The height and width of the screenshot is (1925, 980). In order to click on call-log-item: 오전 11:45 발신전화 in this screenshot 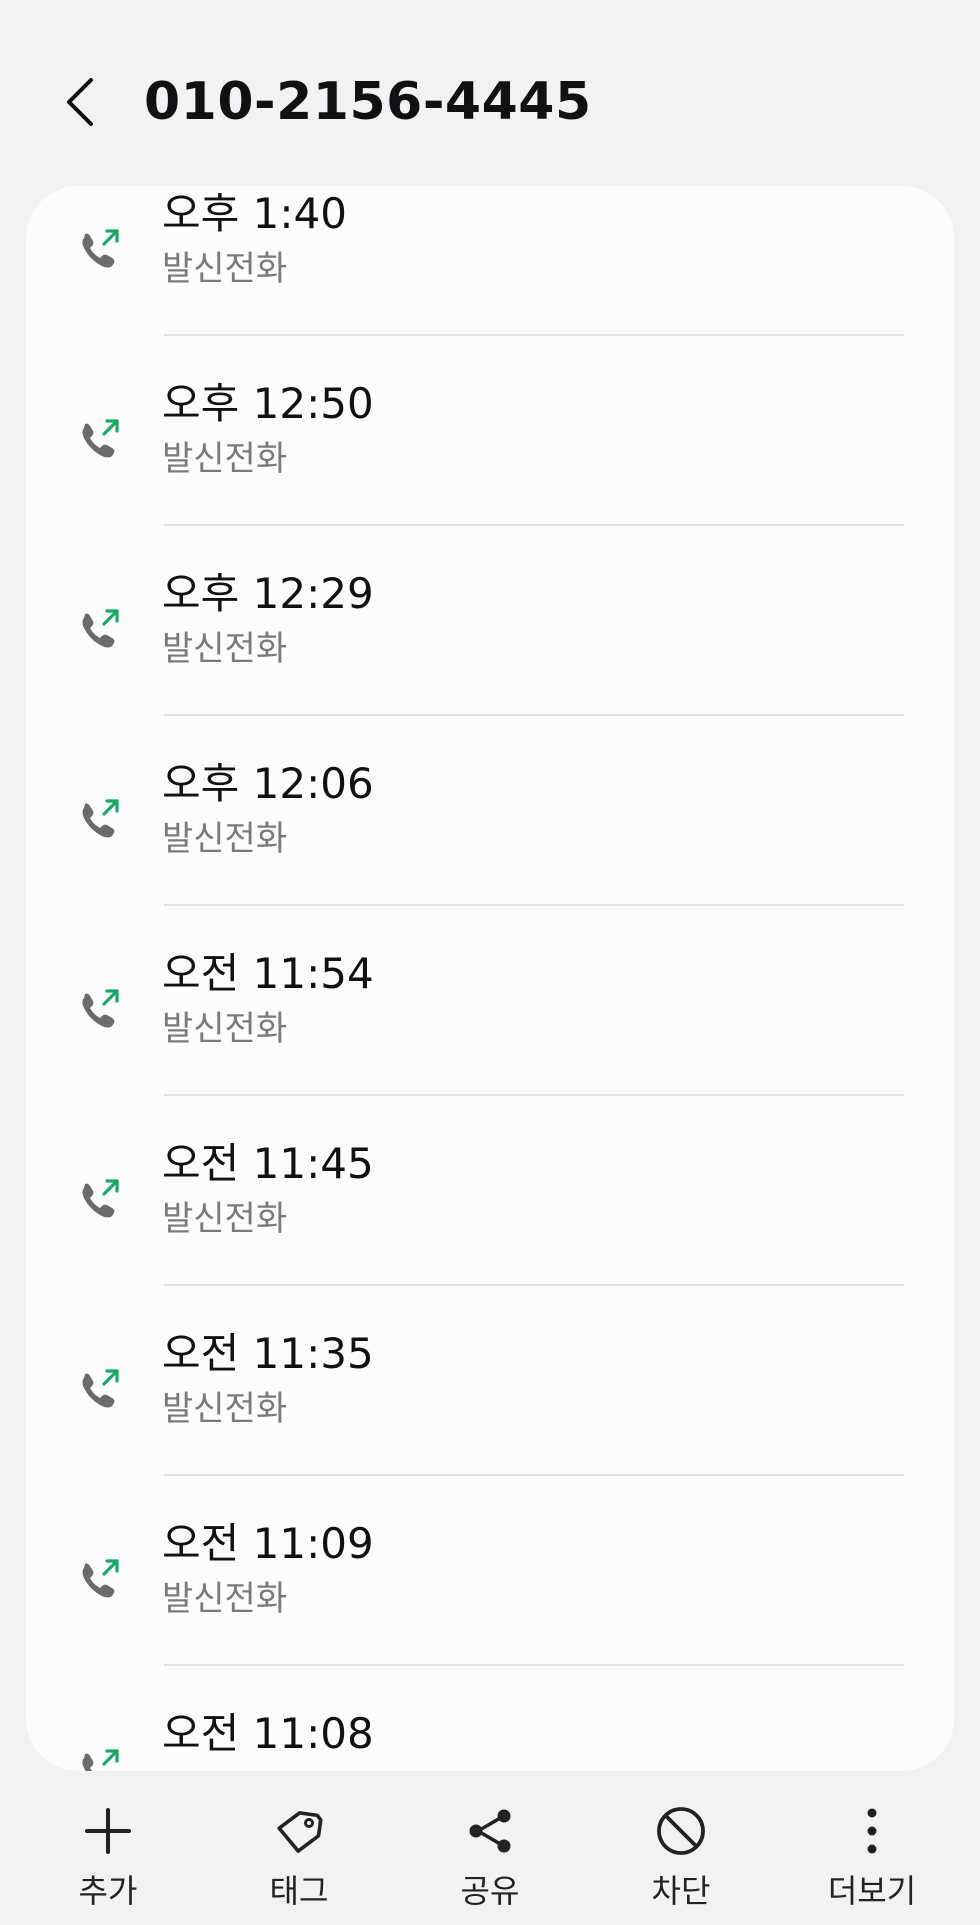, I will do `click(490, 1223)`.